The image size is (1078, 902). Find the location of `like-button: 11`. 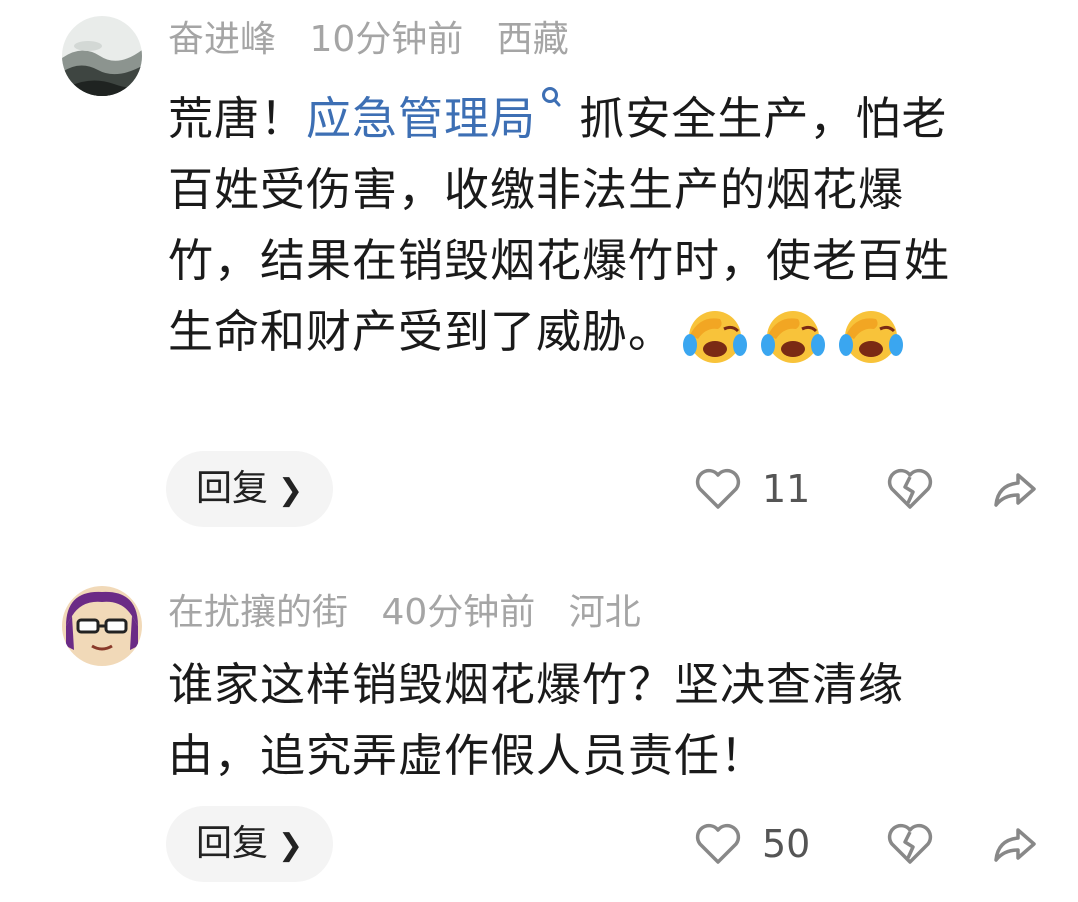

like-button: 11 is located at coordinates (760, 489).